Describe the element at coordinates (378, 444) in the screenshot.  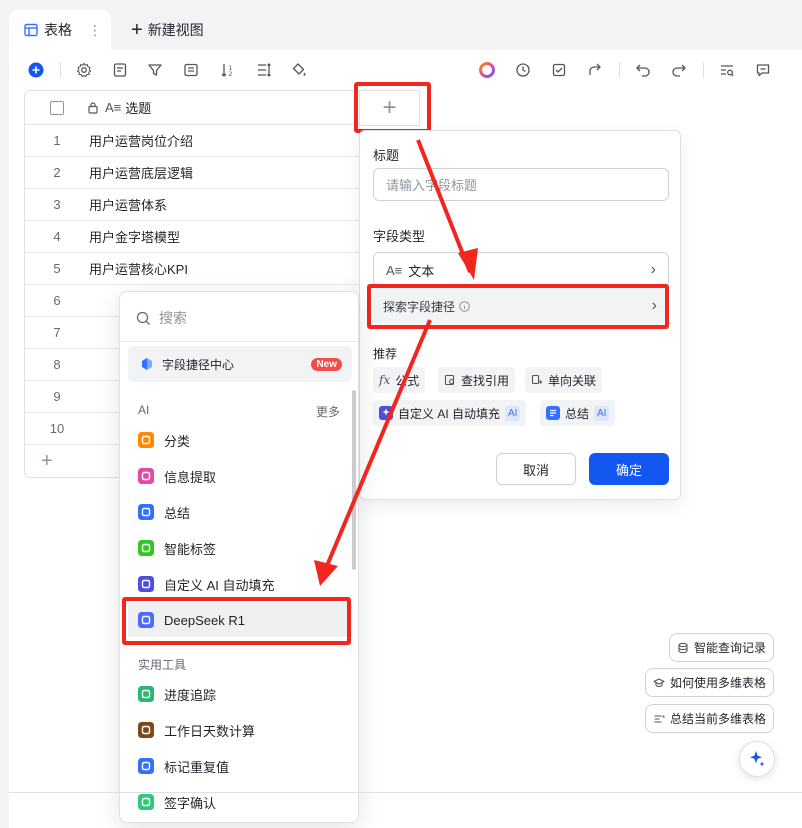
I see `arrow-to-deepseek` at that location.